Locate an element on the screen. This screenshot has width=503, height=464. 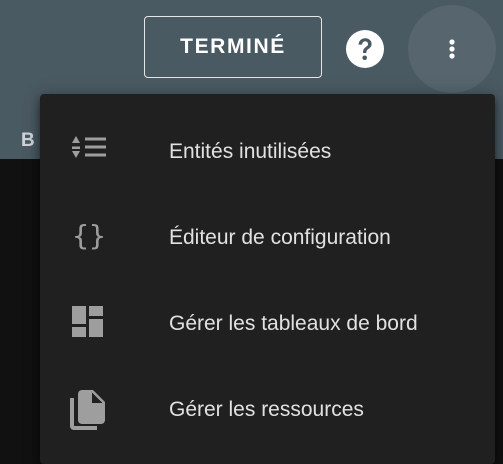
format-list-numbered-icon is located at coordinates (89, 147).